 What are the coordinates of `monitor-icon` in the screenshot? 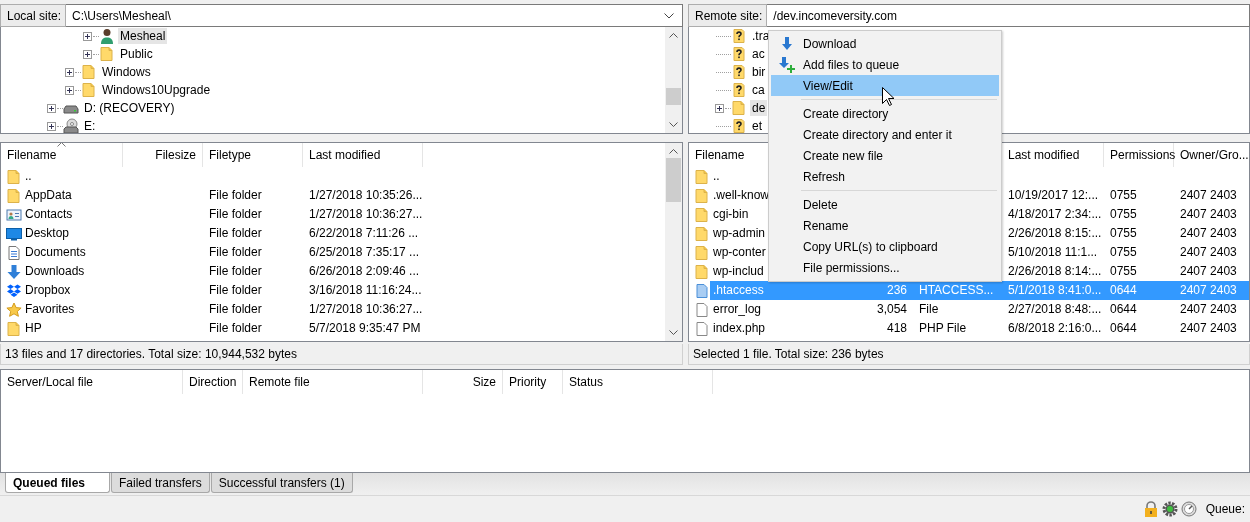 It's located at (14, 233).